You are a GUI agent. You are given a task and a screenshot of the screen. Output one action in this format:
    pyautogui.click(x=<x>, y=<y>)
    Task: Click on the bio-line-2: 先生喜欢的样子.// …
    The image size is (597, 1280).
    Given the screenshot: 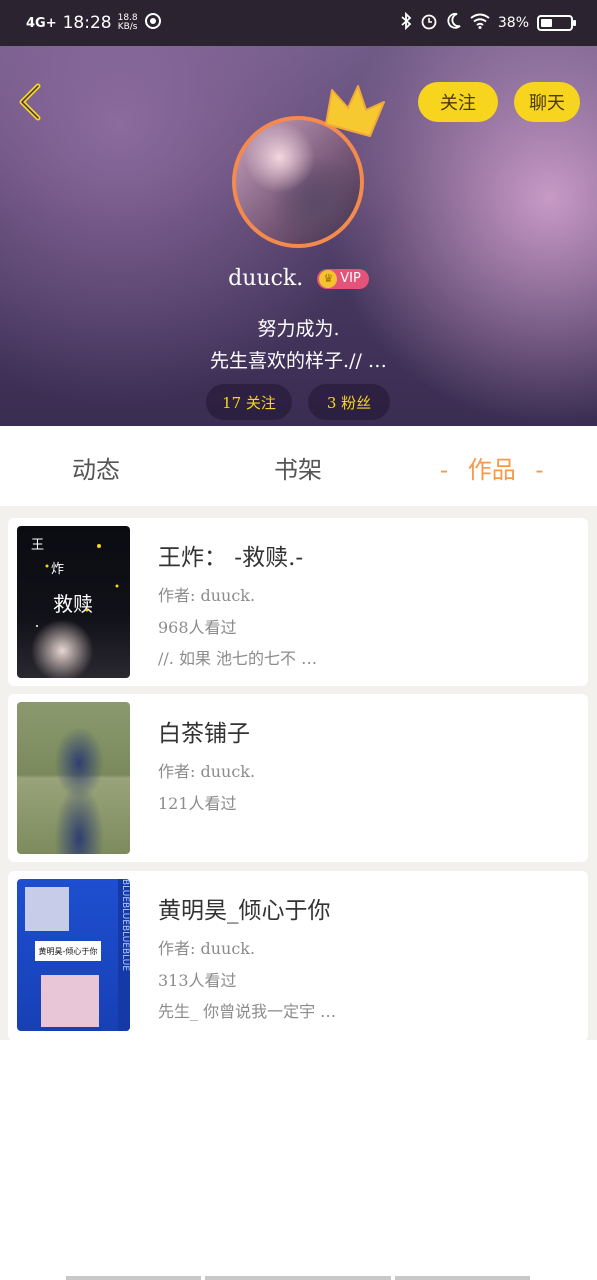 What is the action you would take?
    pyautogui.click(x=298, y=361)
    